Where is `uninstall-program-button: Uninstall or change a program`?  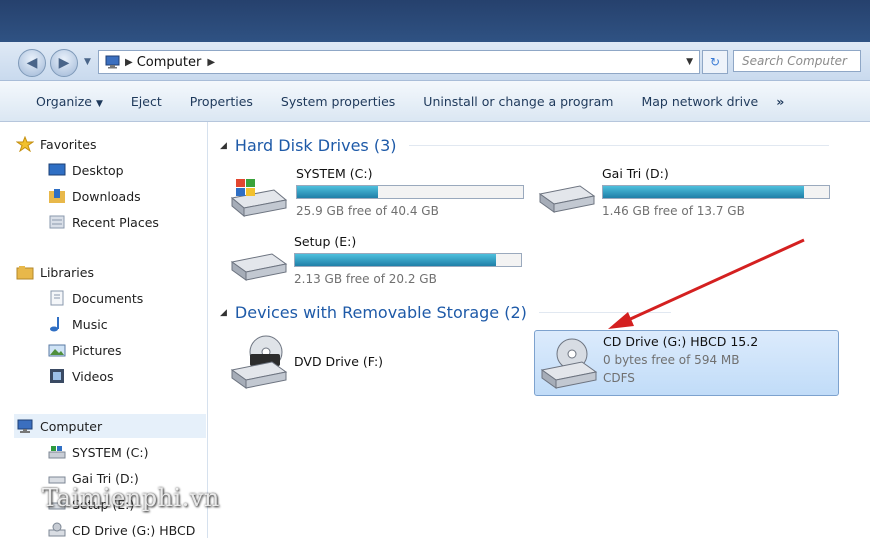 uninstall-program-button: Uninstall or change a program is located at coordinates (518, 101).